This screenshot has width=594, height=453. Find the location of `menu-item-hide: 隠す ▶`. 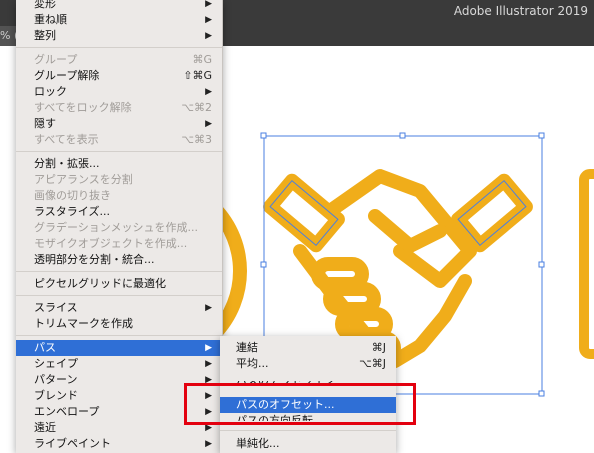

menu-item-hide: 隠す ▶ is located at coordinates (119, 124).